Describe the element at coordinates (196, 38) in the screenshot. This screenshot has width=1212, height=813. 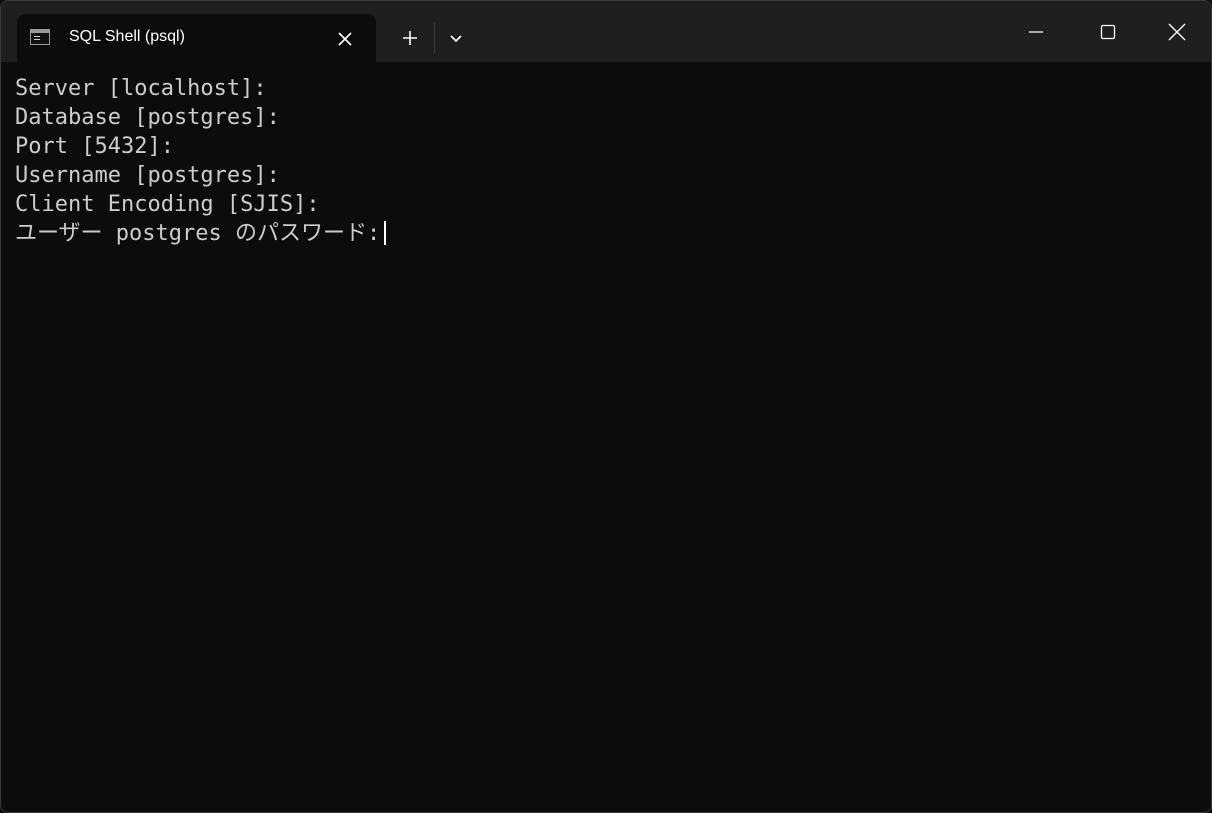
I see `tab-sql-shell: SQL Shell (psql)` at that location.